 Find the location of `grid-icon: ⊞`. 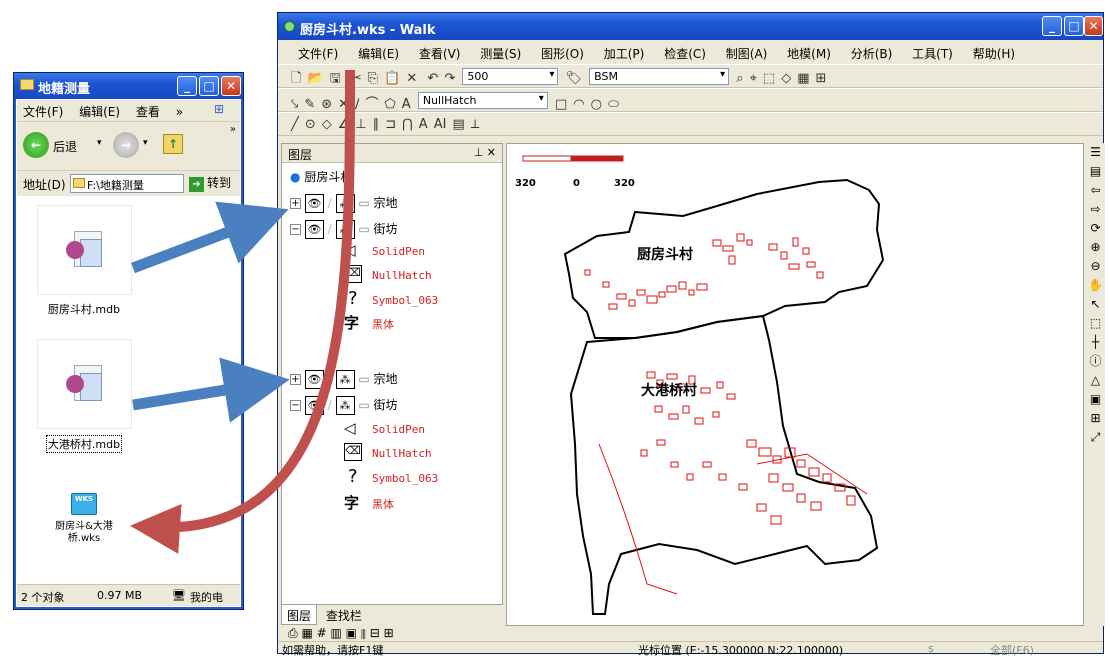

grid-icon: ⊞ is located at coordinates (821, 78).